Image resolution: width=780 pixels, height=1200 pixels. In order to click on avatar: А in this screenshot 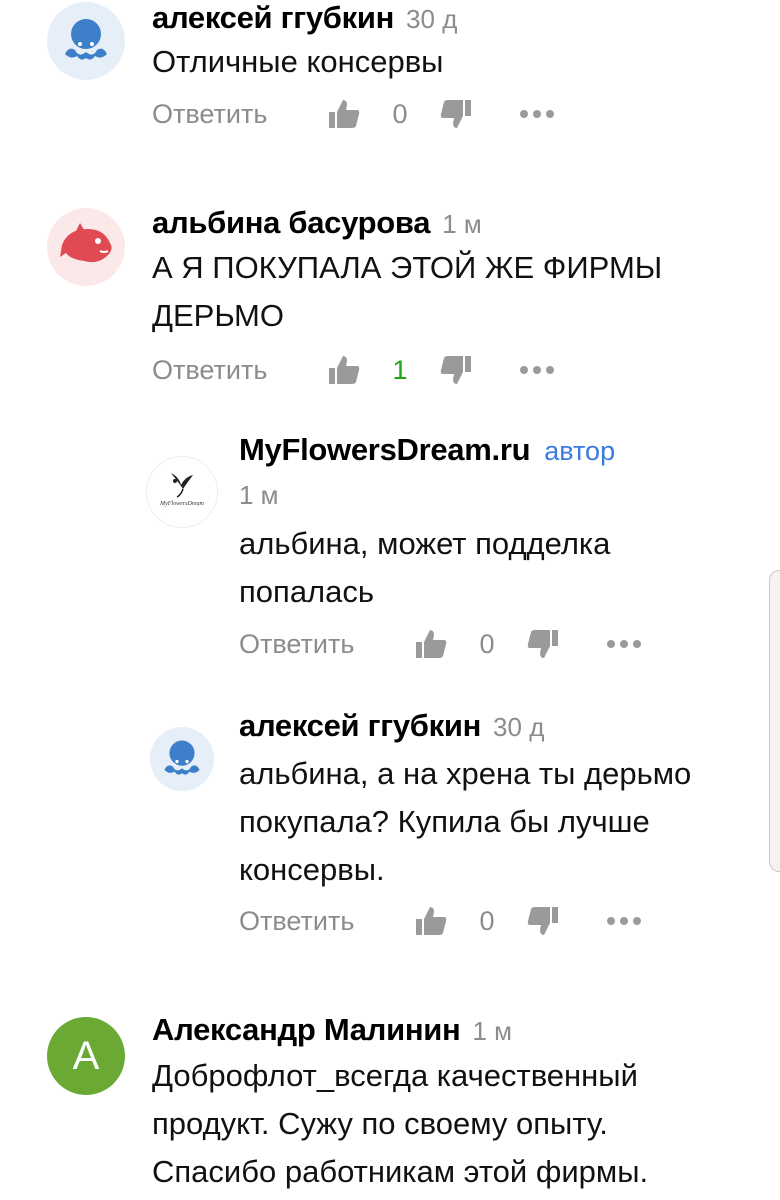, I will do `click(86, 1056)`.